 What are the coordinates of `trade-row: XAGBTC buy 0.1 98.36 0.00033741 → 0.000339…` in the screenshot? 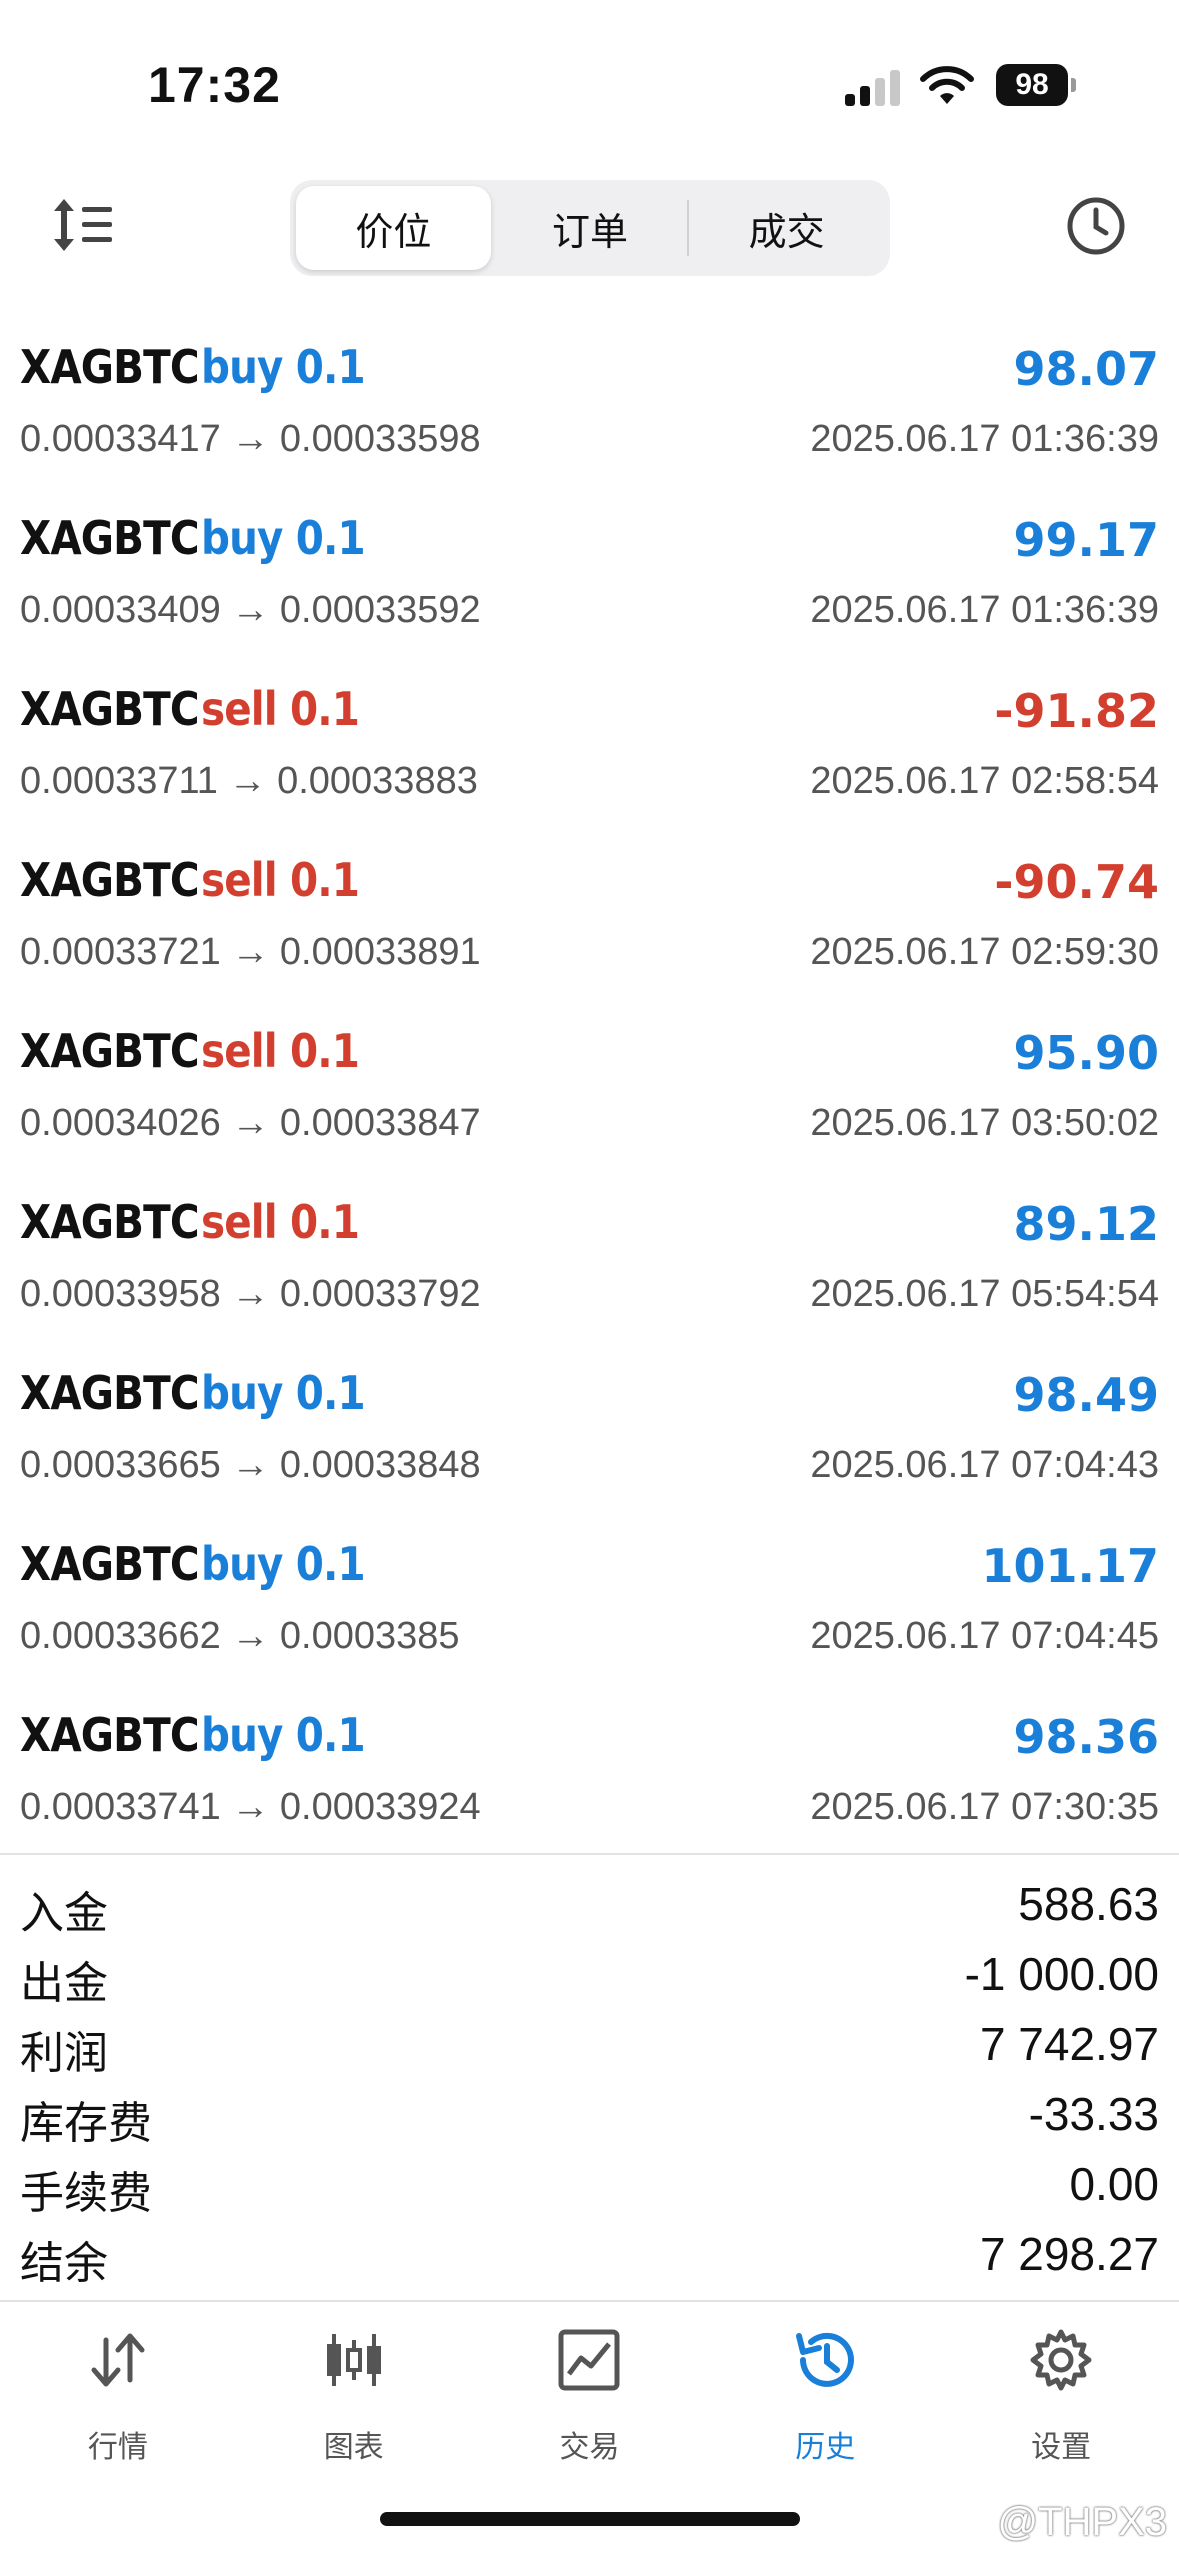 It's located at (589, 1773).